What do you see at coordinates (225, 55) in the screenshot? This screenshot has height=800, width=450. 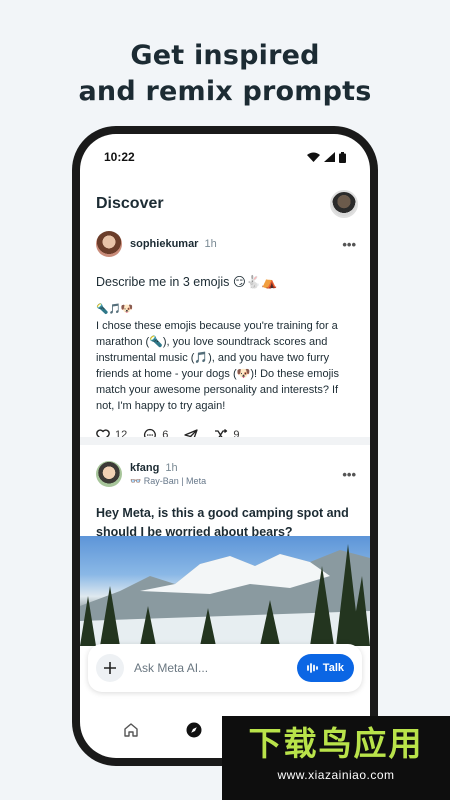 I see `headline-line-1: Get inspired` at bounding box center [225, 55].